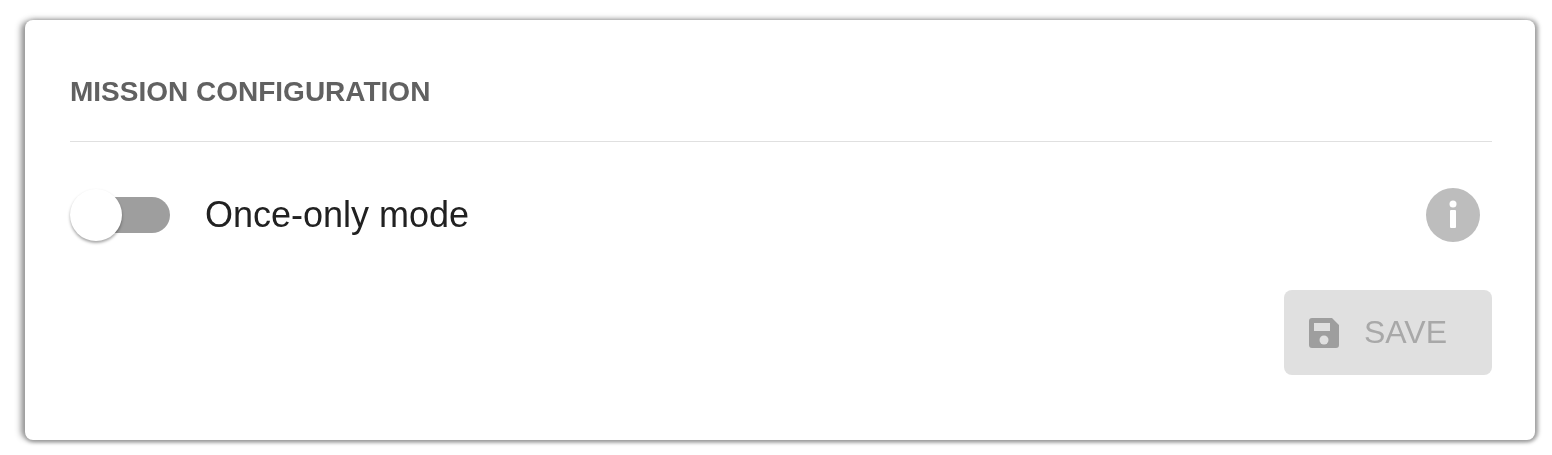  What do you see at coordinates (120, 215) in the screenshot?
I see `toggle-switch` at bounding box center [120, 215].